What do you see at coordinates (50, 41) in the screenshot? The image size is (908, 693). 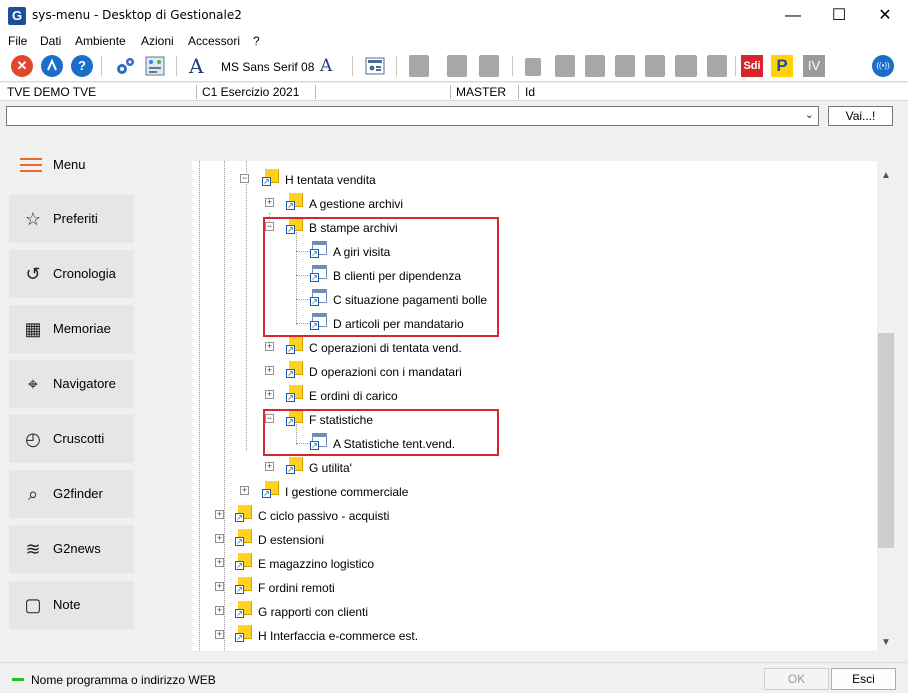 I see `menu-dati: Dati` at bounding box center [50, 41].